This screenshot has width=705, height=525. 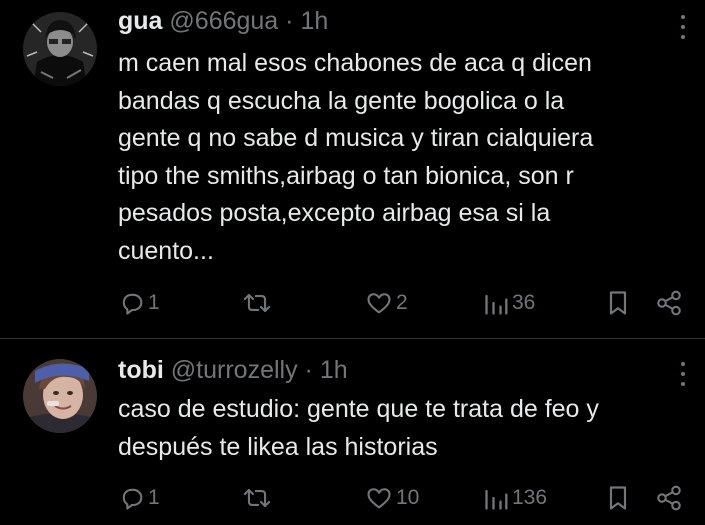 I want to click on action-bar: 1 2 36, so click(x=352, y=303).